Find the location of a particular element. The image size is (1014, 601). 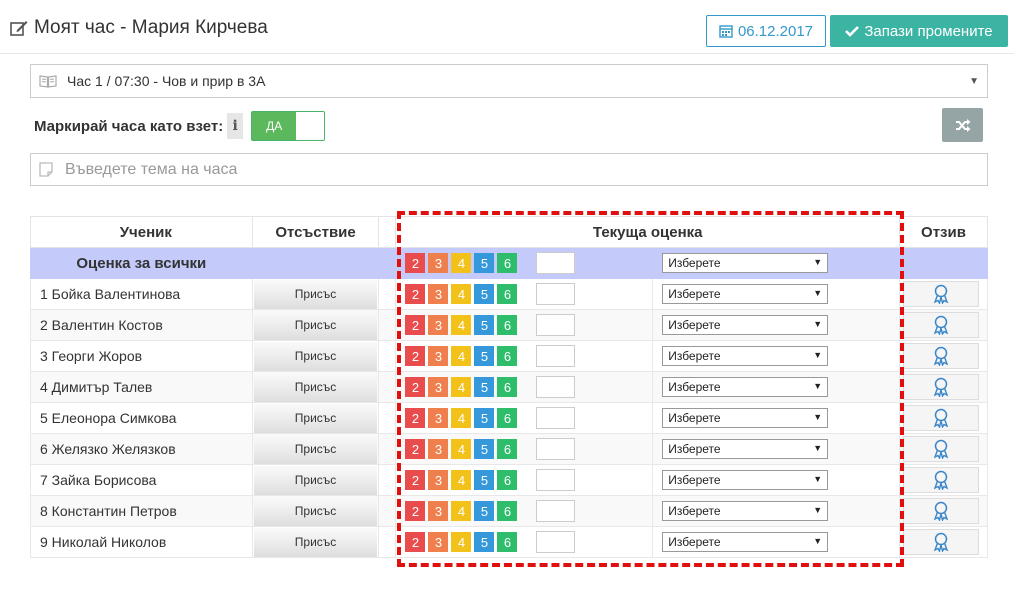

topic-input: Въведете тема на часа is located at coordinates (509, 169).